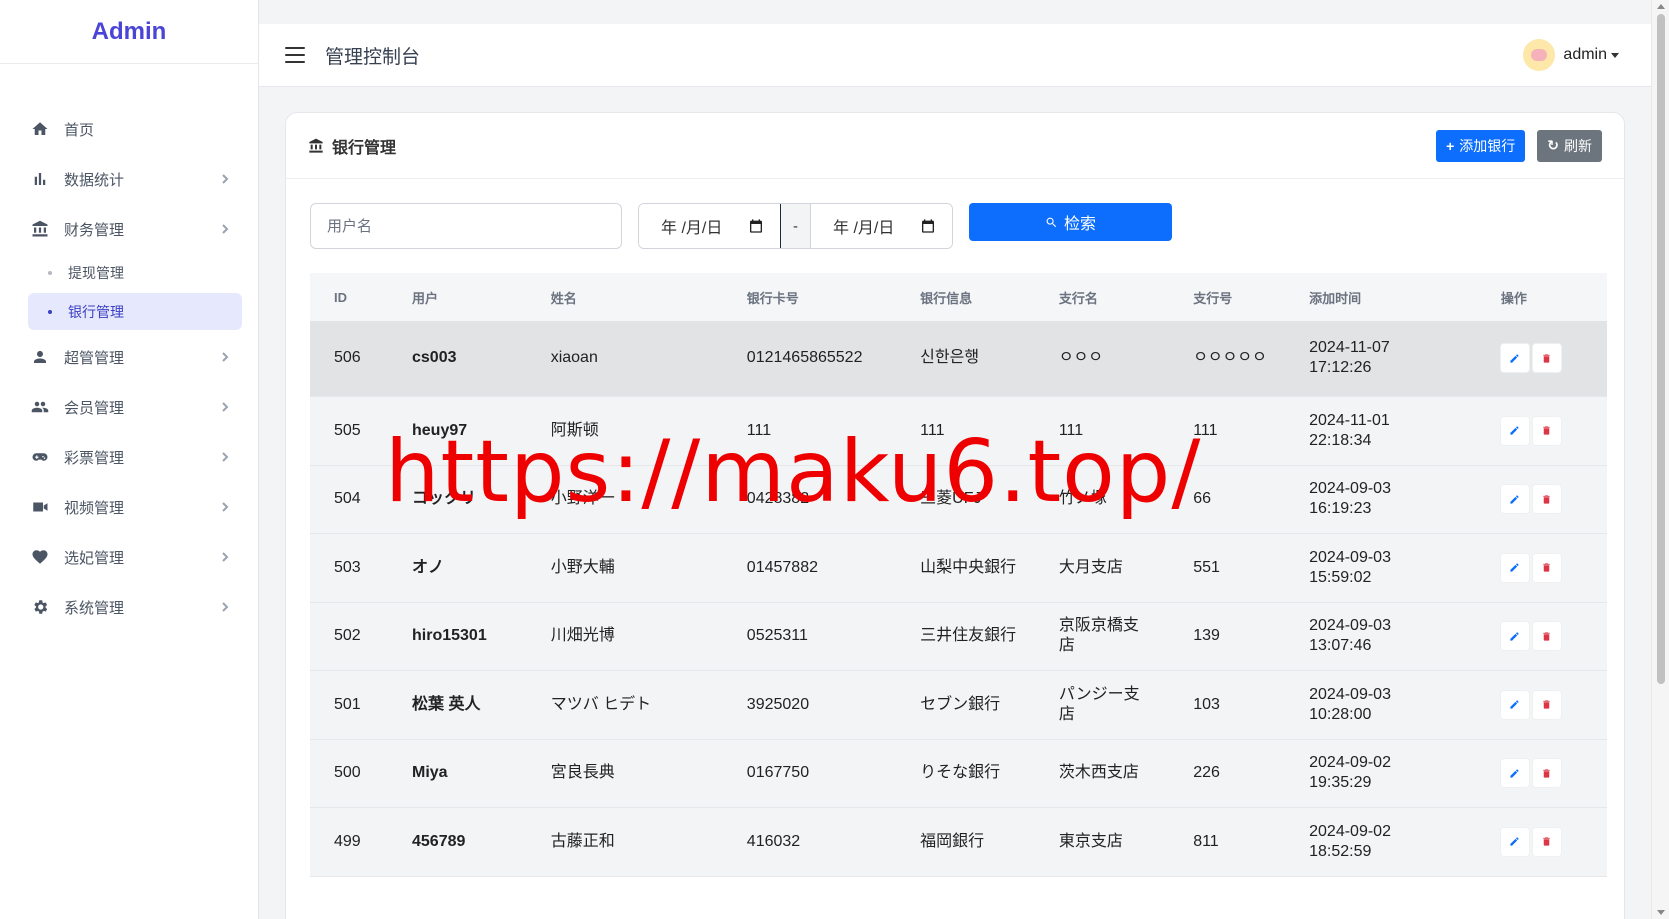 The image size is (1669, 919). I want to click on added-clock: 13:07:46, so click(1340, 645).